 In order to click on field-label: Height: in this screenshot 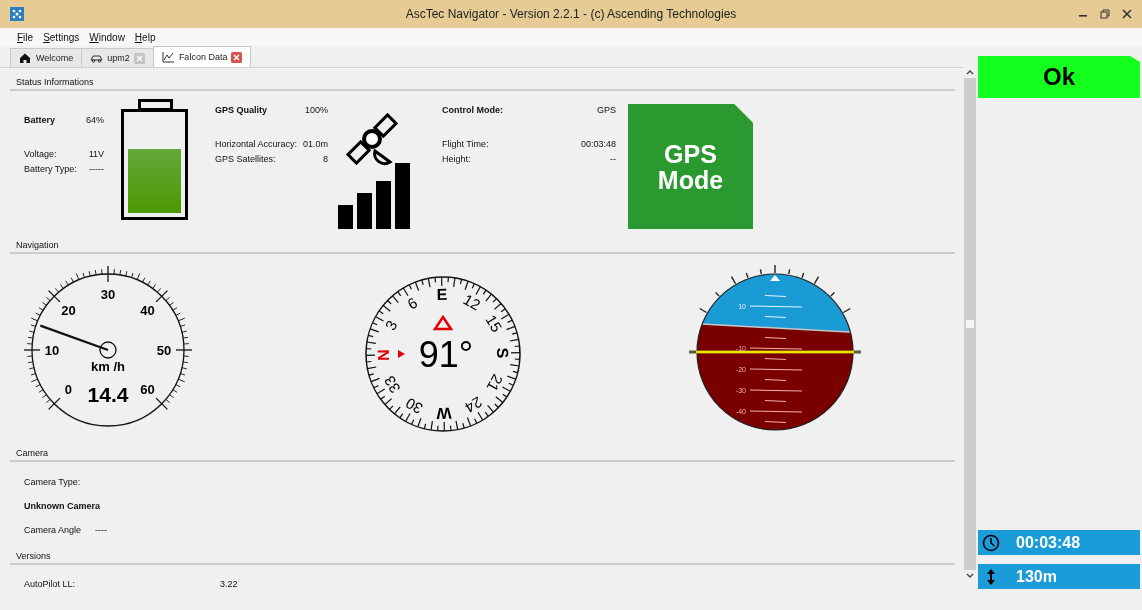, I will do `click(457, 159)`.